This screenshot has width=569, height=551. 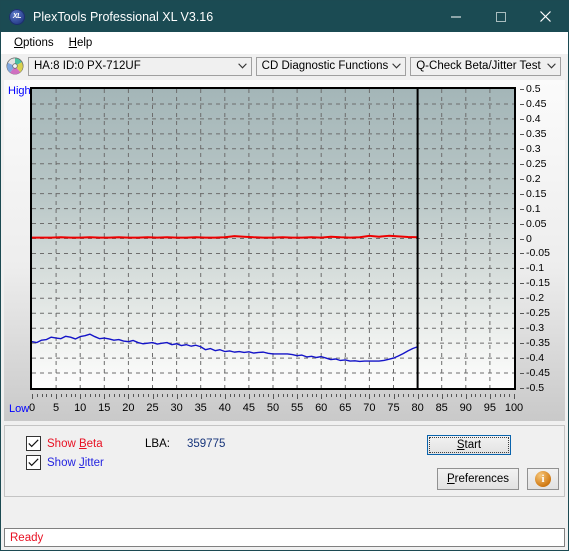 I want to click on close-icon, so click(x=545, y=16).